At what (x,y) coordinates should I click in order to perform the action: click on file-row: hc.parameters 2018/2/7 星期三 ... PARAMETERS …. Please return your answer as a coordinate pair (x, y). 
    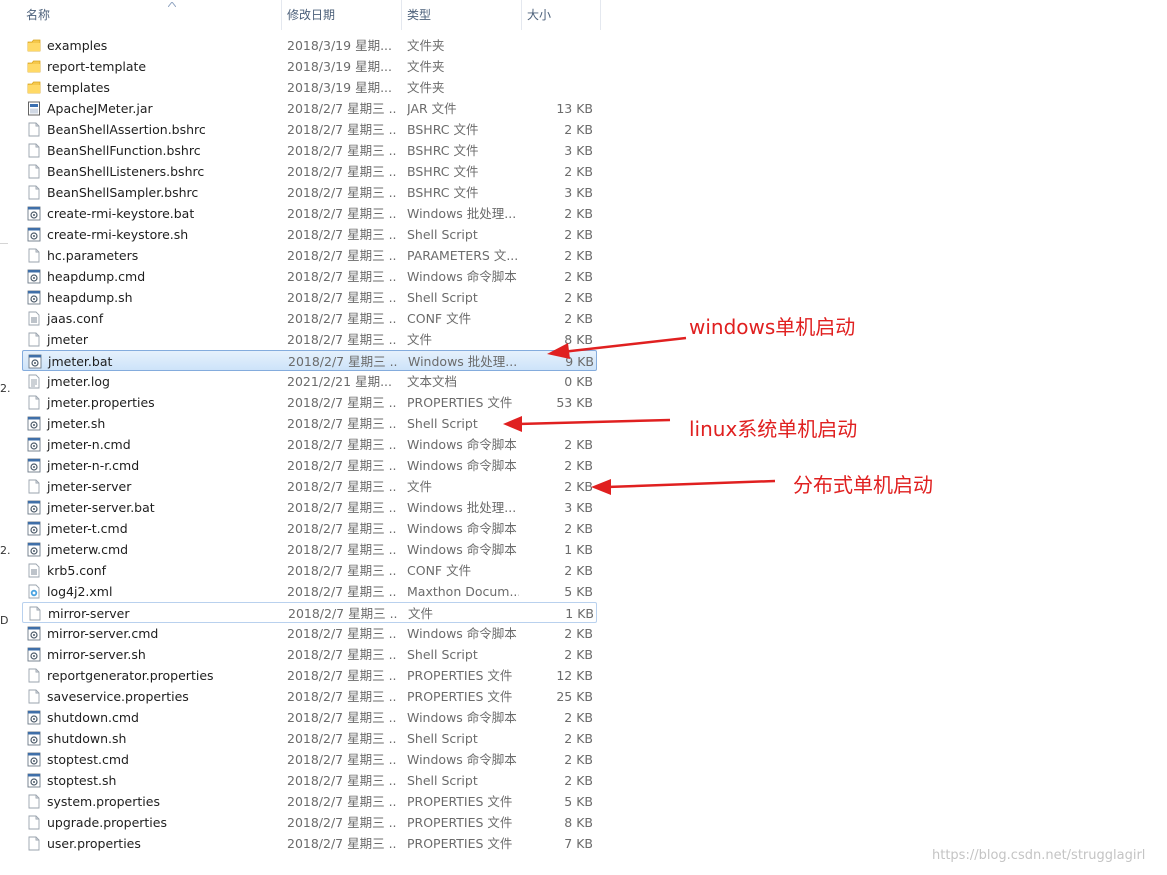
    Looking at the image, I should click on (309, 255).